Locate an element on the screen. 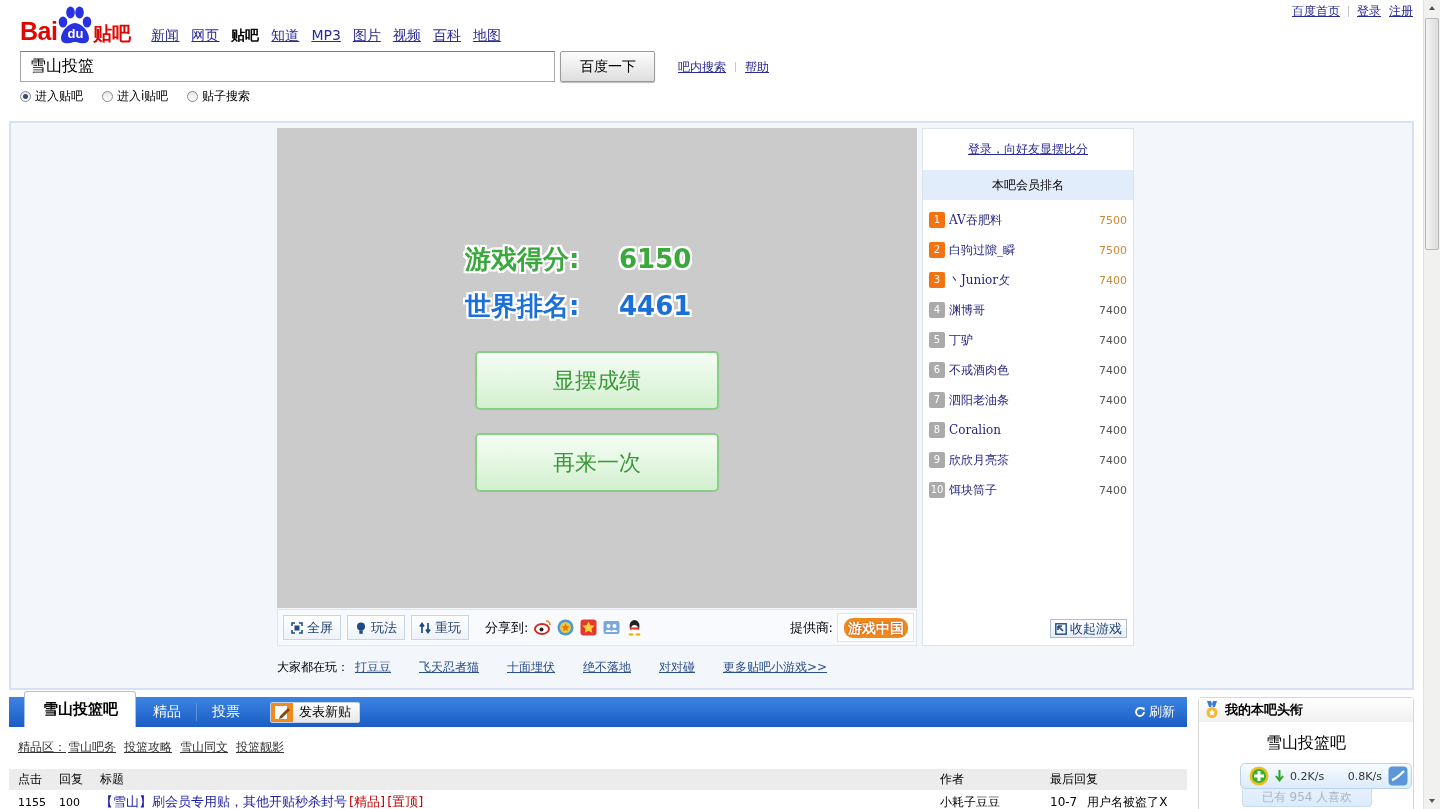  nav-link: 网页 is located at coordinates (205, 35).